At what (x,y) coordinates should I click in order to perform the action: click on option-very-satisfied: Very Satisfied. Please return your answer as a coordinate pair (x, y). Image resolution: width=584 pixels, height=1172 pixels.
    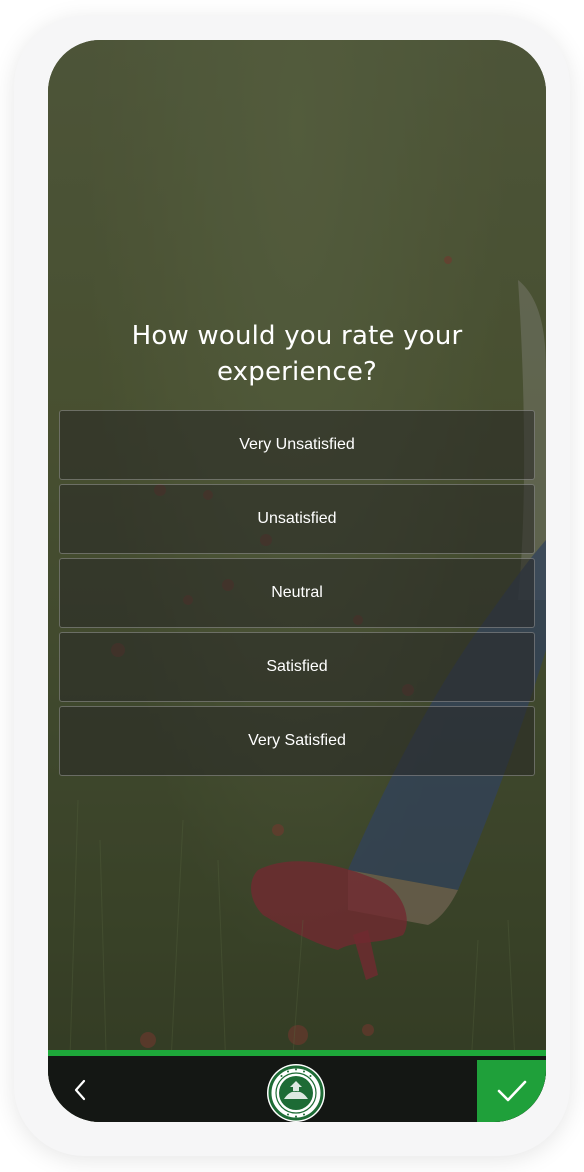
    Looking at the image, I should click on (297, 741).